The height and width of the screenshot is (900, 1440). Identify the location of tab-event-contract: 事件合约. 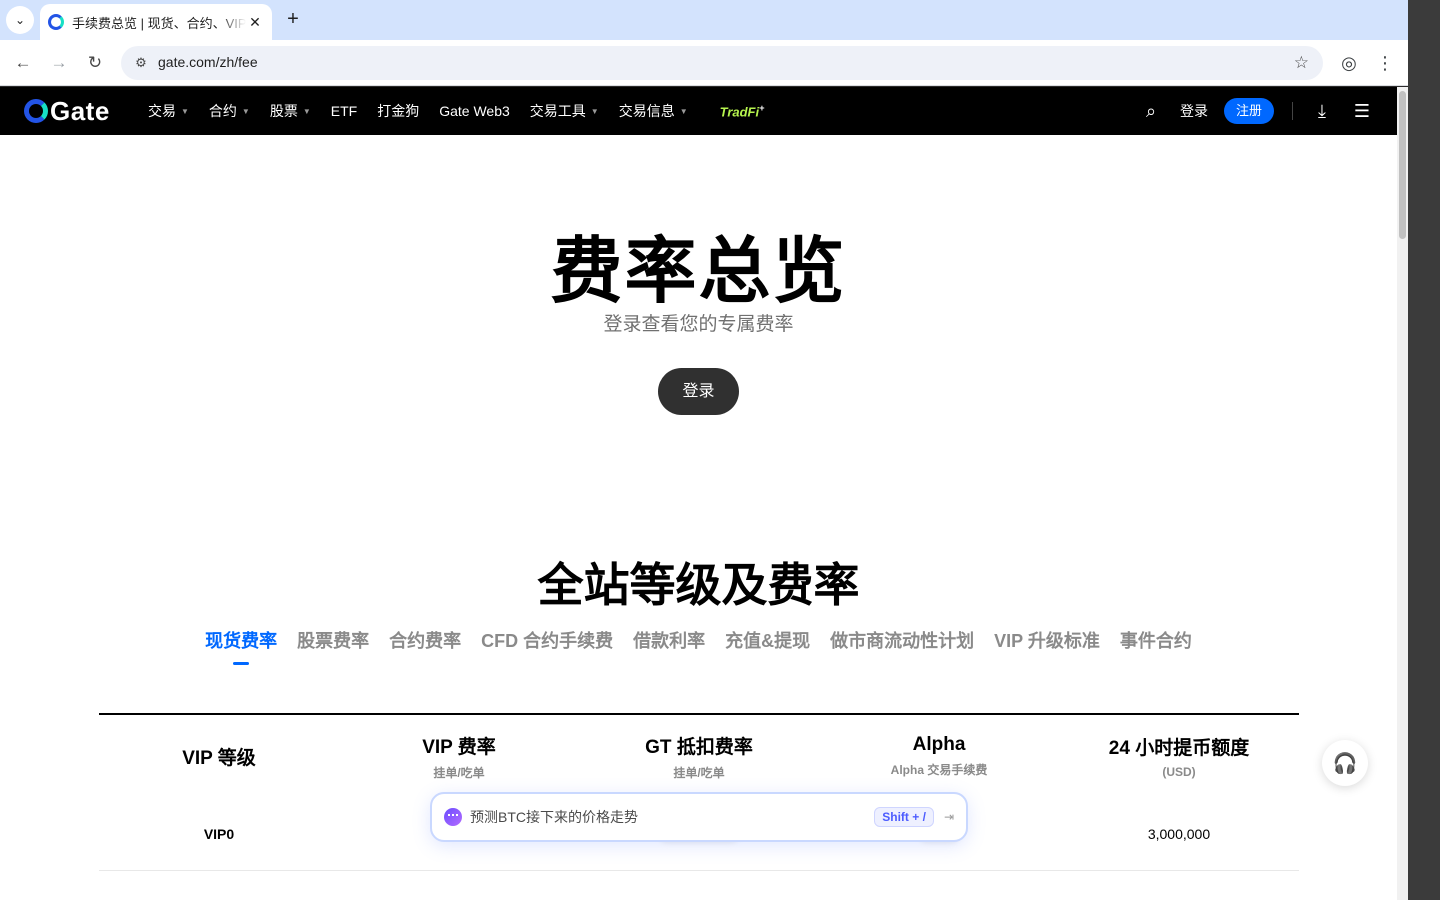
(1156, 646).